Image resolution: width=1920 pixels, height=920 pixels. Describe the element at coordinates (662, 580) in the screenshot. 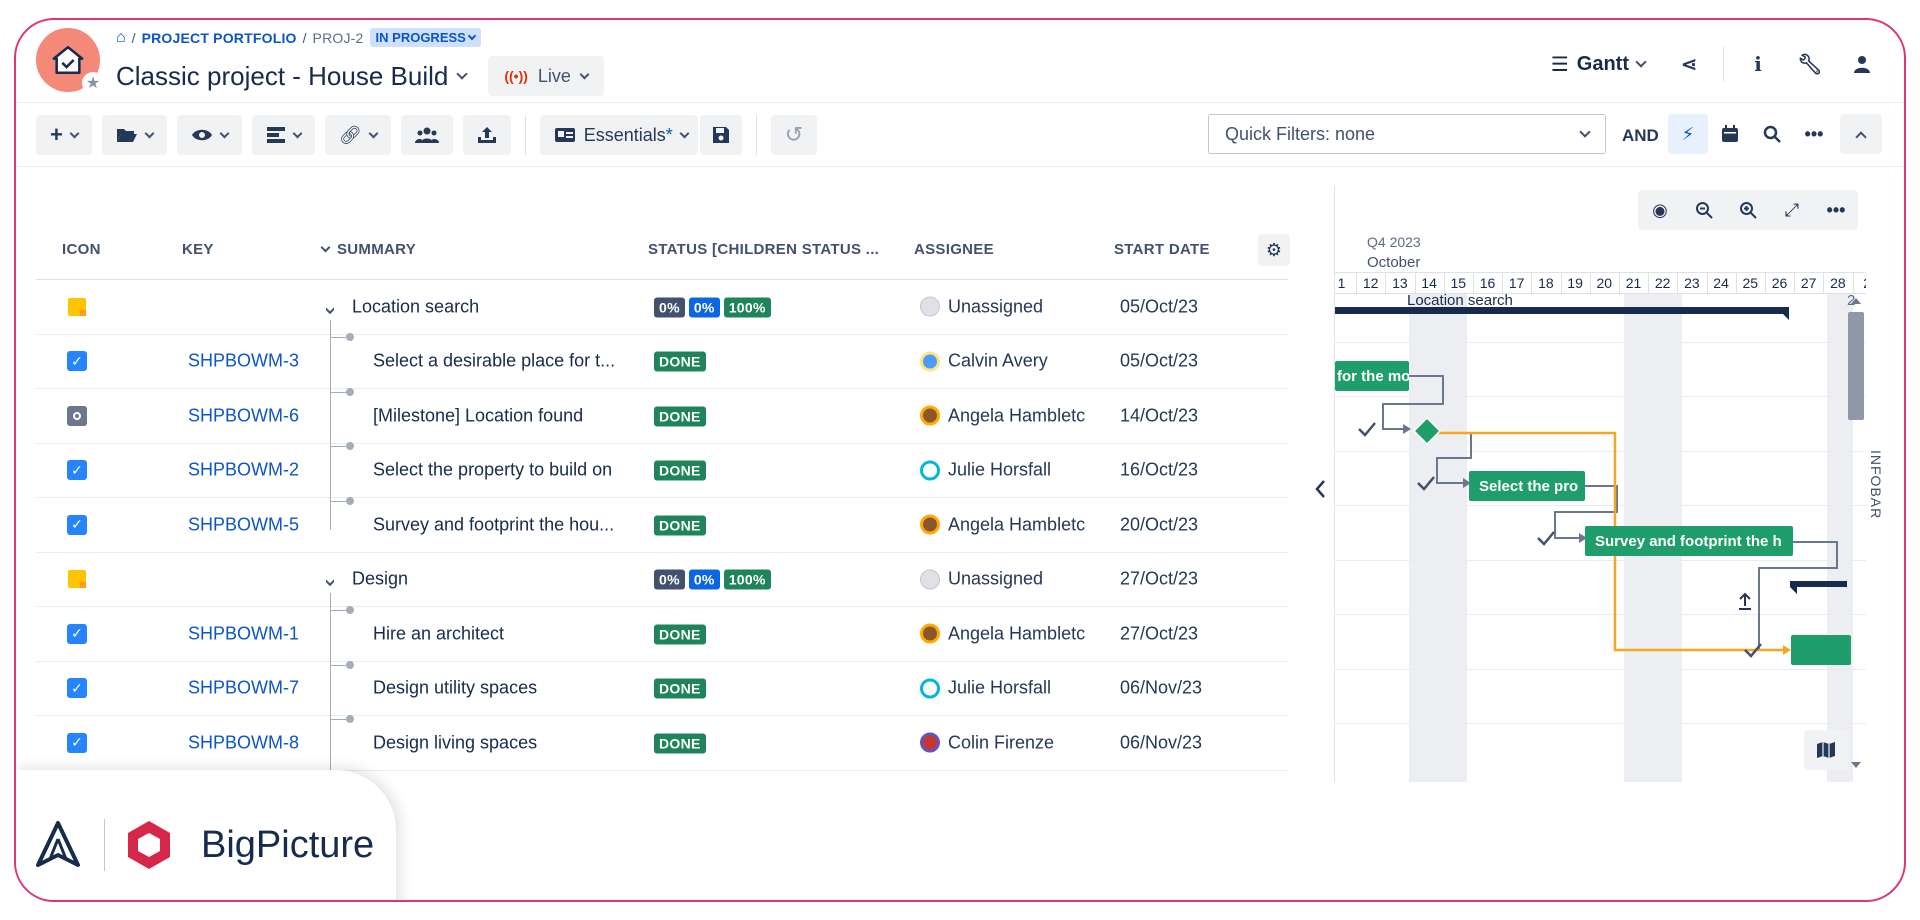

I see `table-row: Design 0% 0% 100% Unassigned 27/Oct/23` at that location.